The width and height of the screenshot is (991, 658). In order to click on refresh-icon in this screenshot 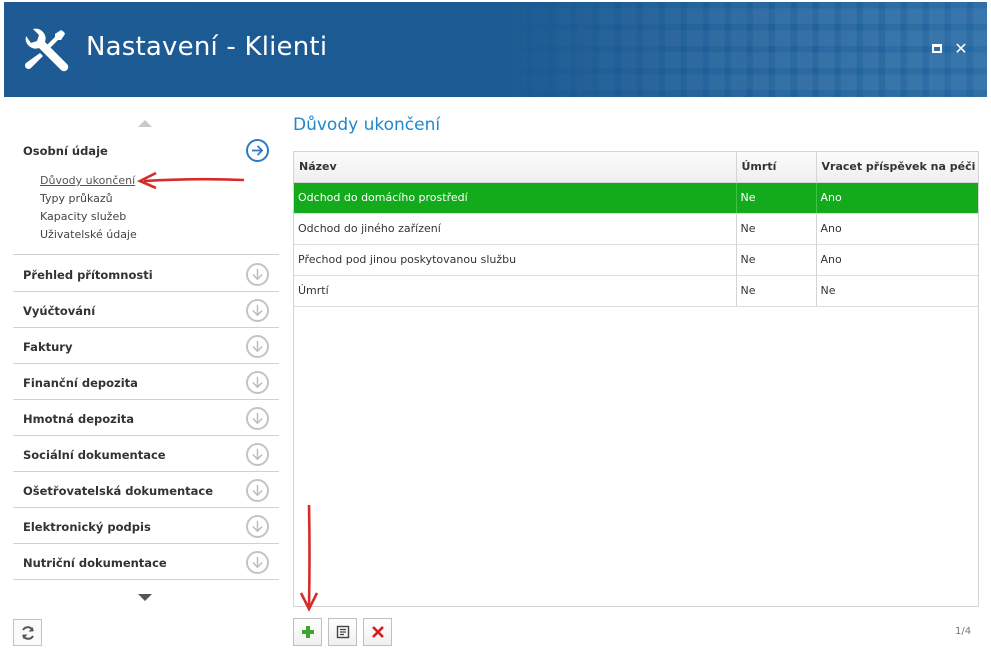, I will do `click(27, 632)`.